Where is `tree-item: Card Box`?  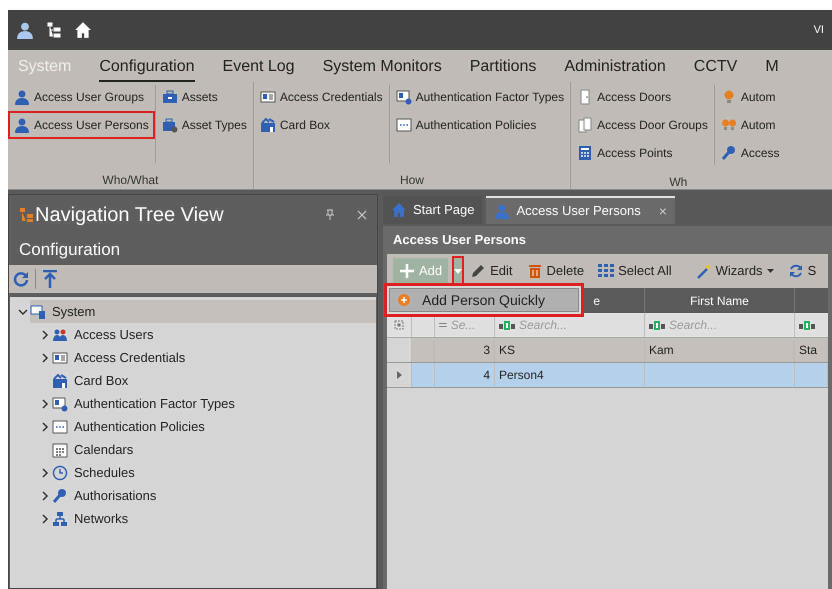 tree-item: Card Box is located at coordinates (94, 380).